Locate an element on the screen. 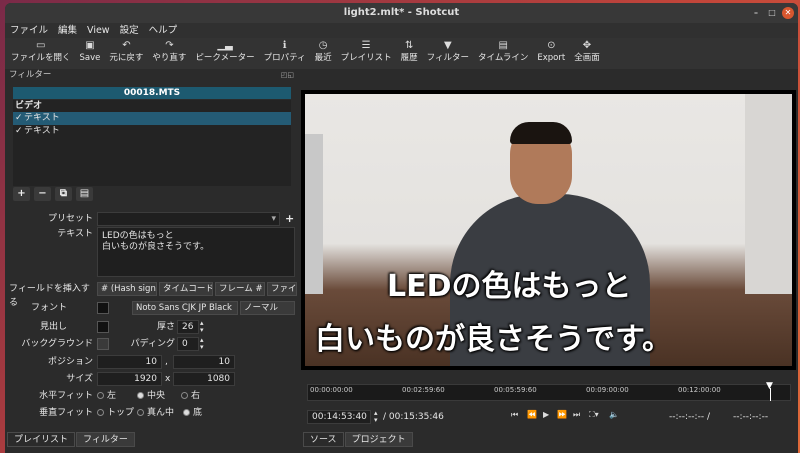 This screenshot has width=800, height=453. thickness-input: 26 is located at coordinates (188, 327).